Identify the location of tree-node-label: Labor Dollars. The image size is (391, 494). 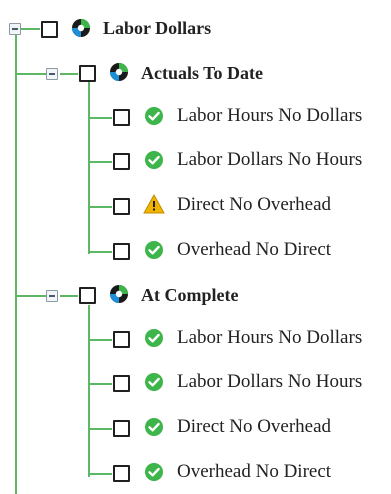
(157, 28).